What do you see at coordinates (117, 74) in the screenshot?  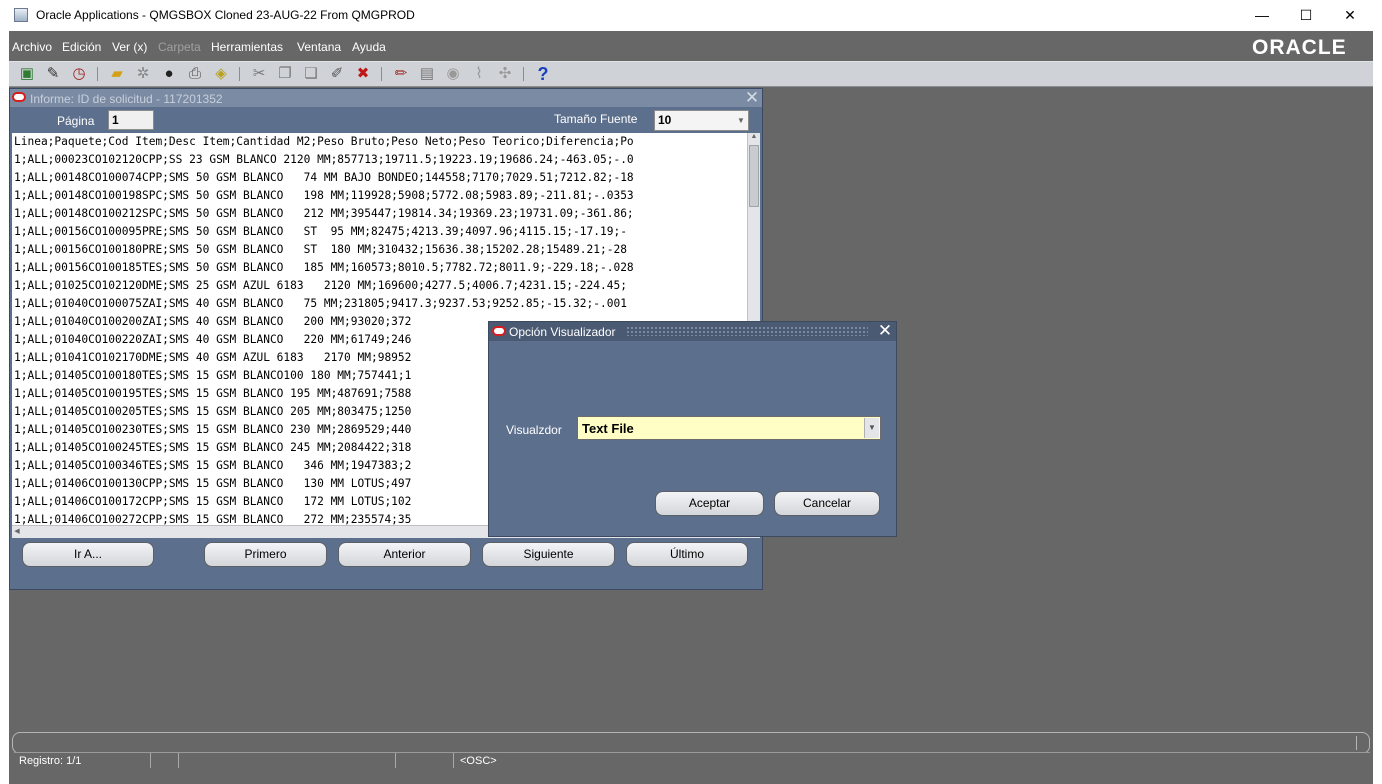 I see `folder-icon: ▰` at bounding box center [117, 74].